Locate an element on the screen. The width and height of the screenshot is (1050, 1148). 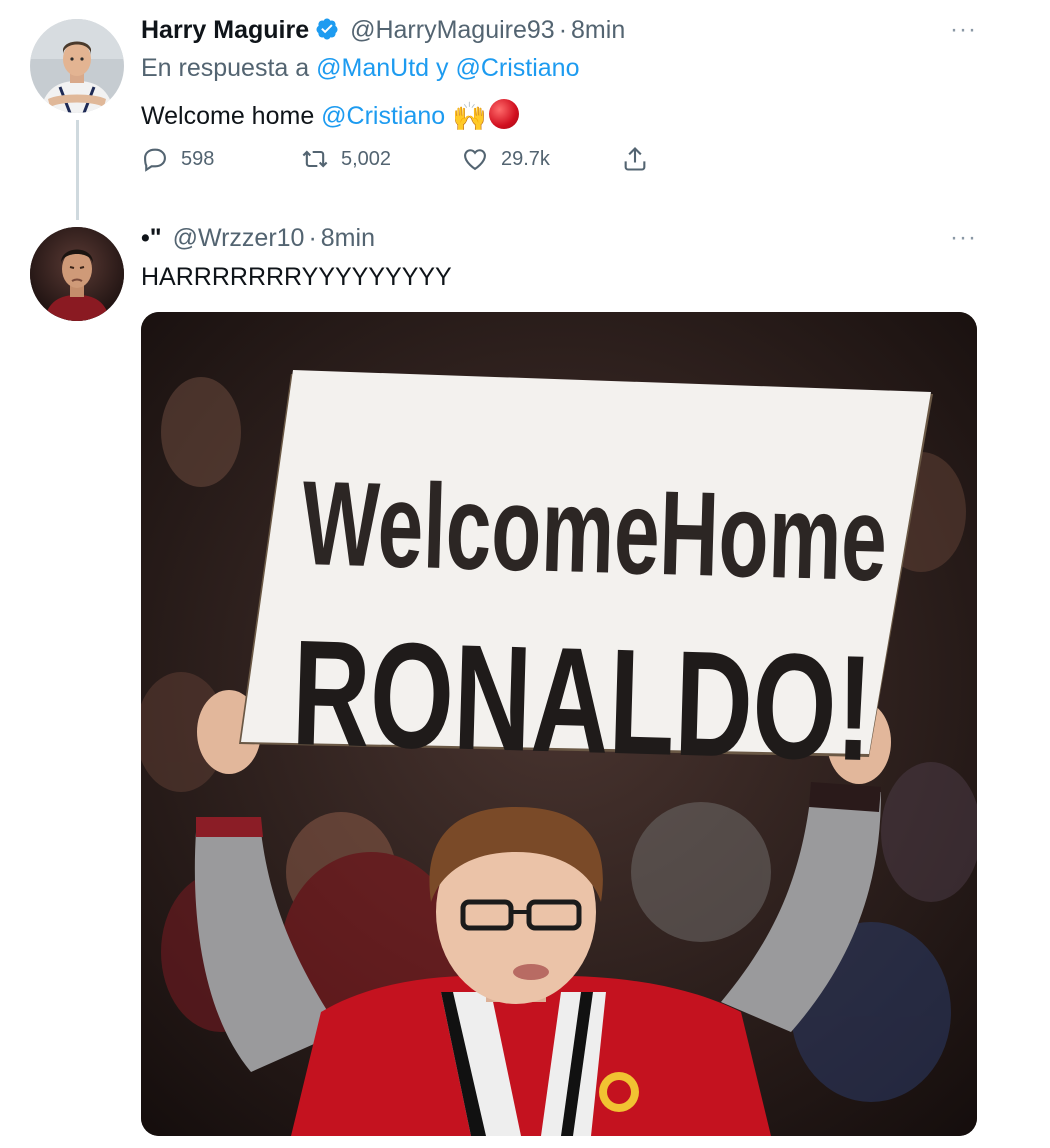
raising-hands-emoji: 🙌 is located at coordinates (470, 116).